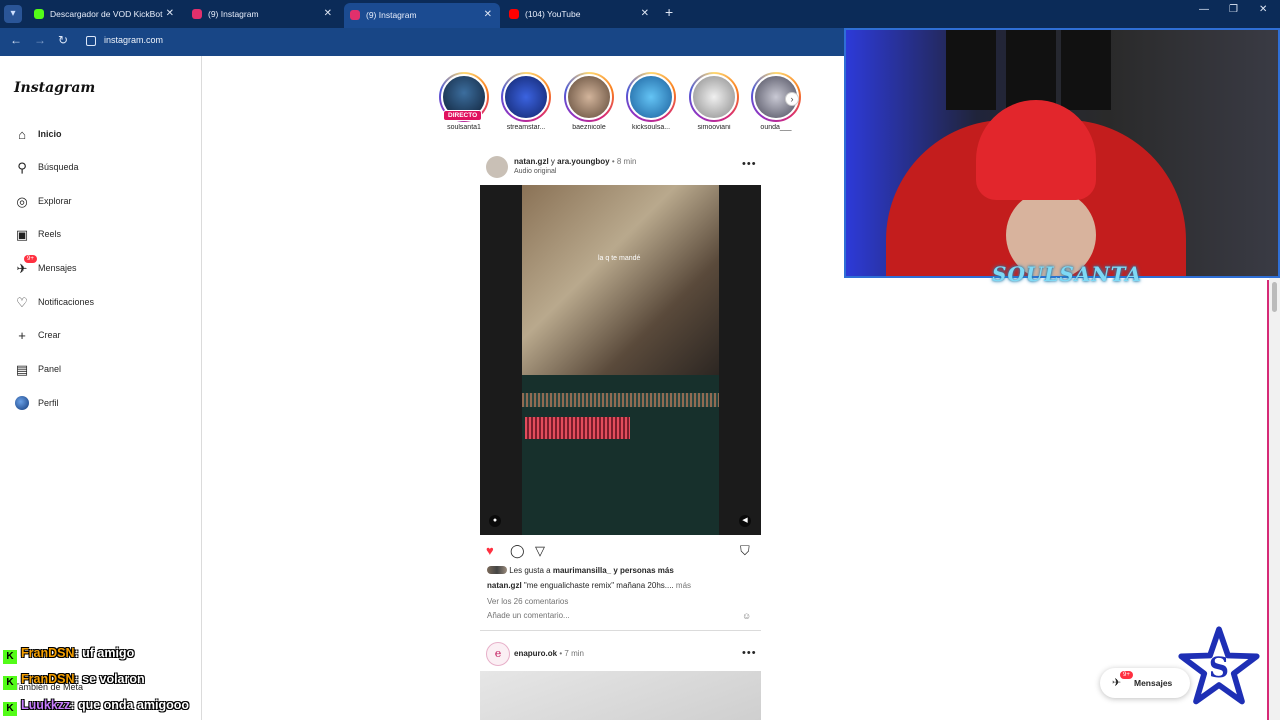  Describe the element at coordinates (643, 570) in the screenshot. I see `likes-suffix: y personas más` at that location.